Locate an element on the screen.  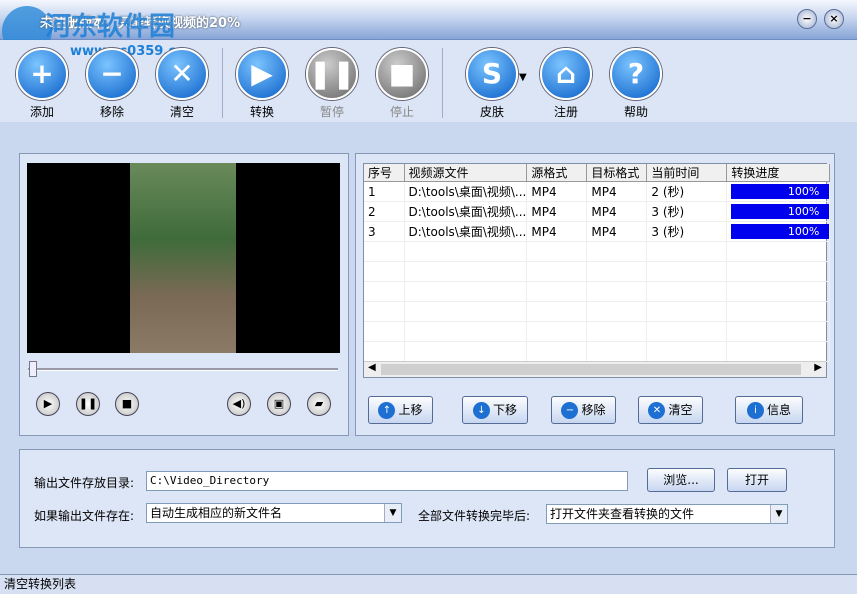
video-frame is located at coordinates (183, 258).